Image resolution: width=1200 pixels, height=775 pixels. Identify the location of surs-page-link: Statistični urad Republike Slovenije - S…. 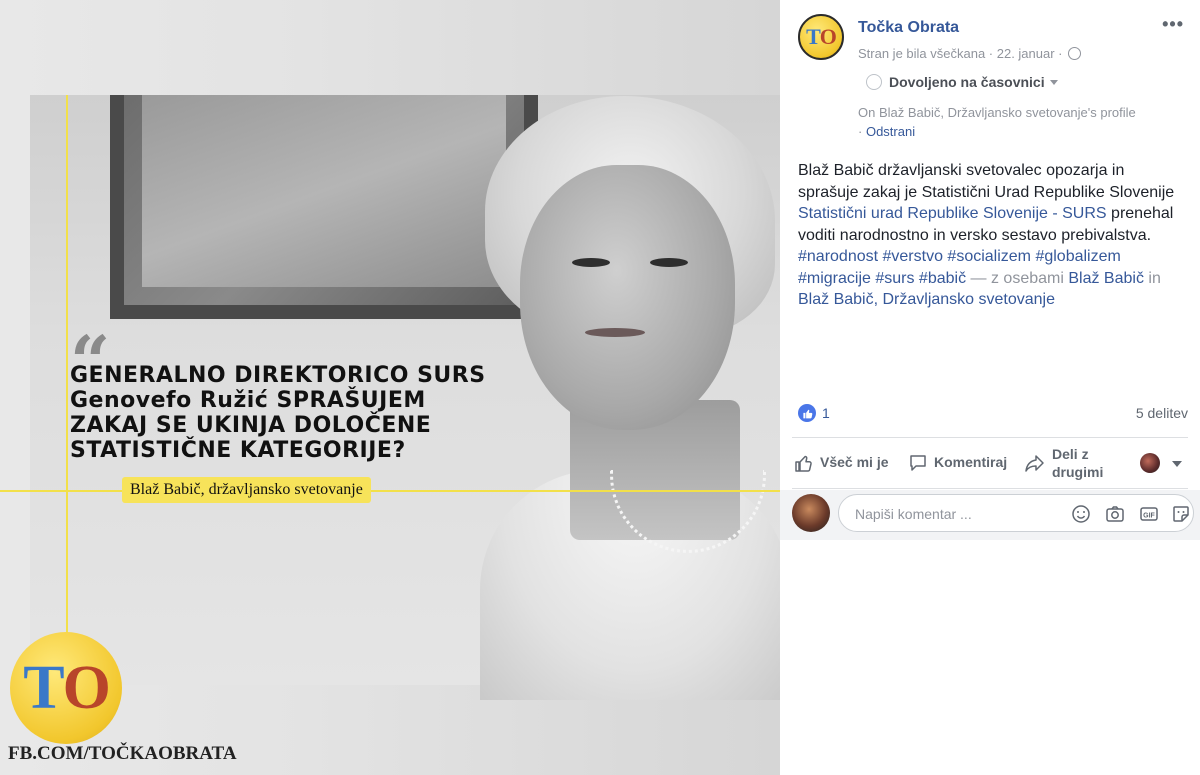
(952, 213).